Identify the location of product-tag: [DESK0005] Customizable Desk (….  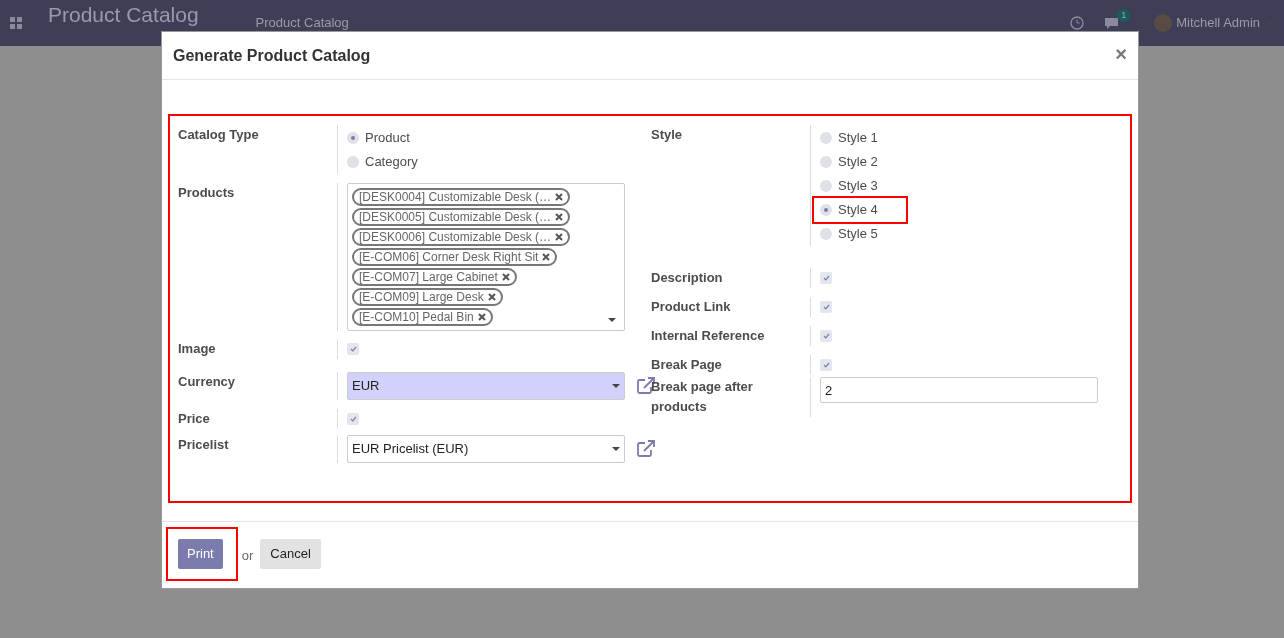
(461, 217).